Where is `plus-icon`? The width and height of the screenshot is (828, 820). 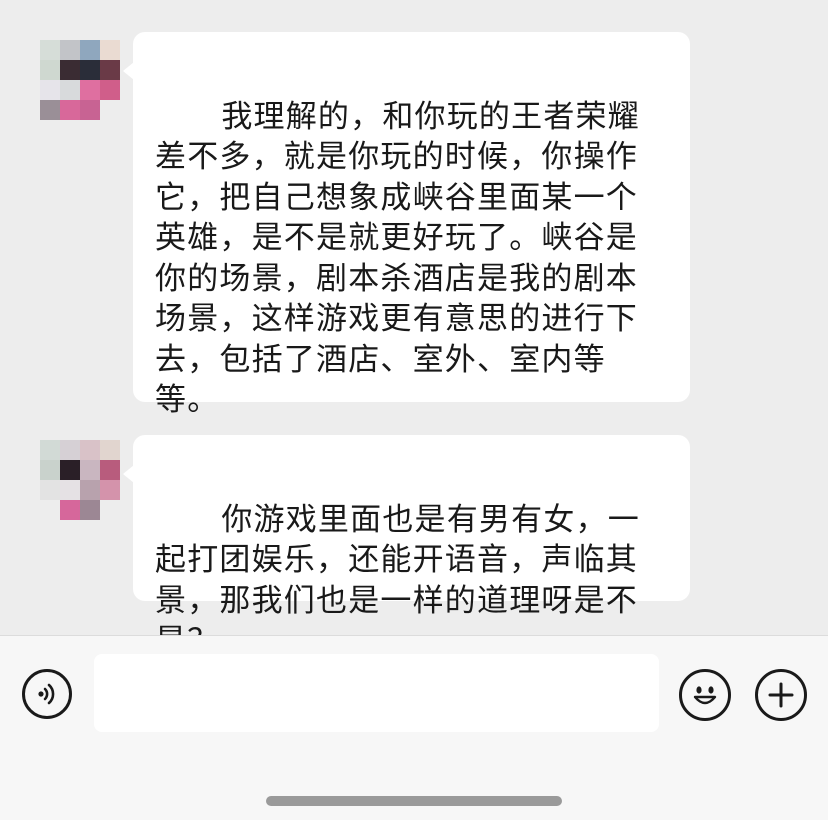
plus-icon is located at coordinates (781, 695).